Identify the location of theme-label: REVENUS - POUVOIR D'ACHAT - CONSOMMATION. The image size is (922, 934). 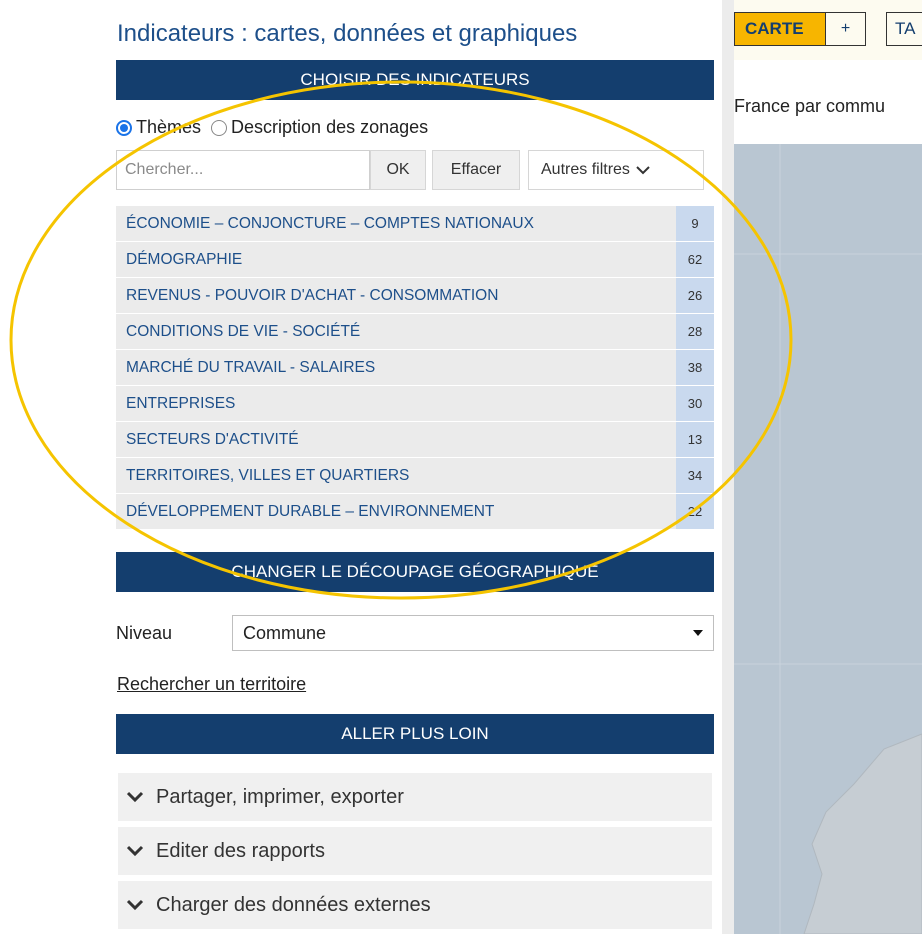
(396, 295).